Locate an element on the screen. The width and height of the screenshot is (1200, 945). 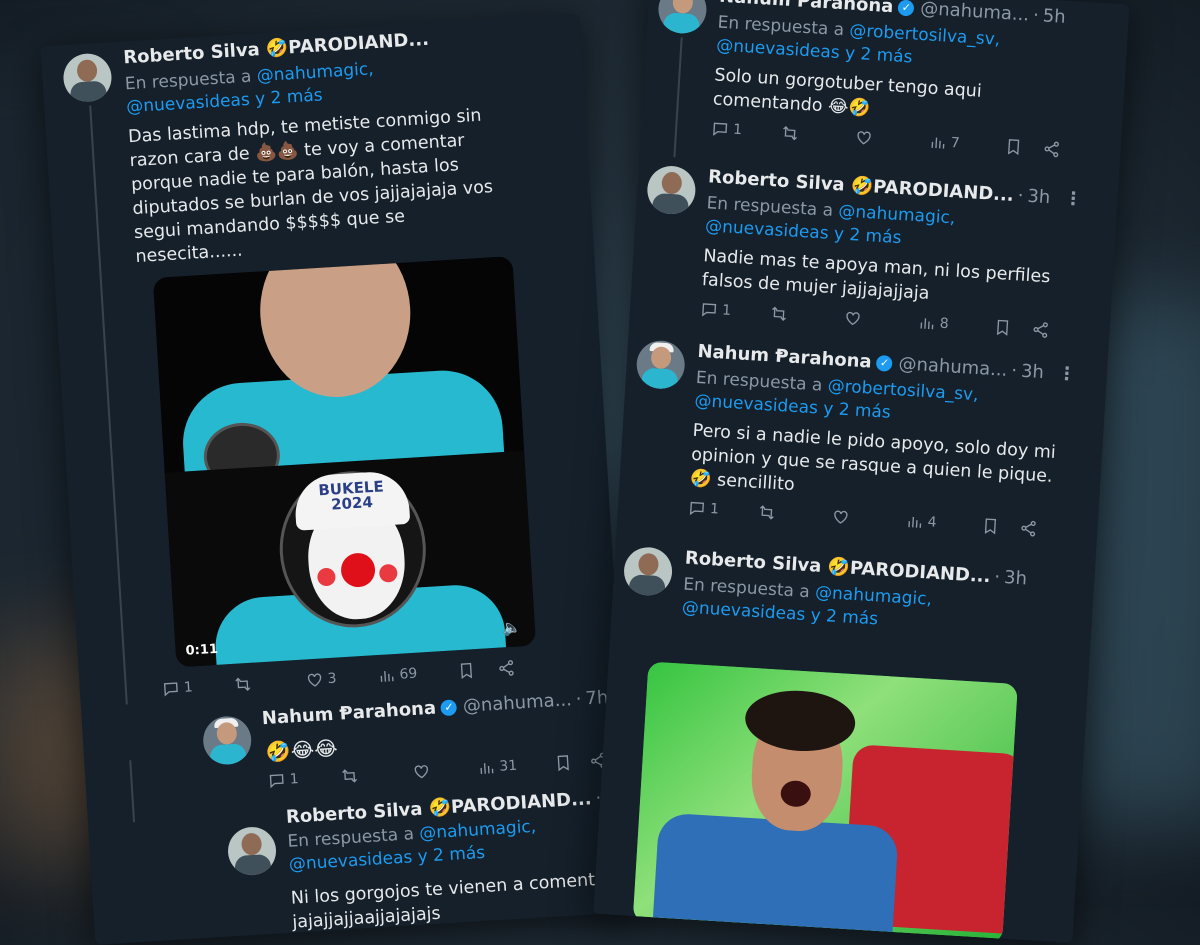
views-button: 15 is located at coordinates (465, 936).